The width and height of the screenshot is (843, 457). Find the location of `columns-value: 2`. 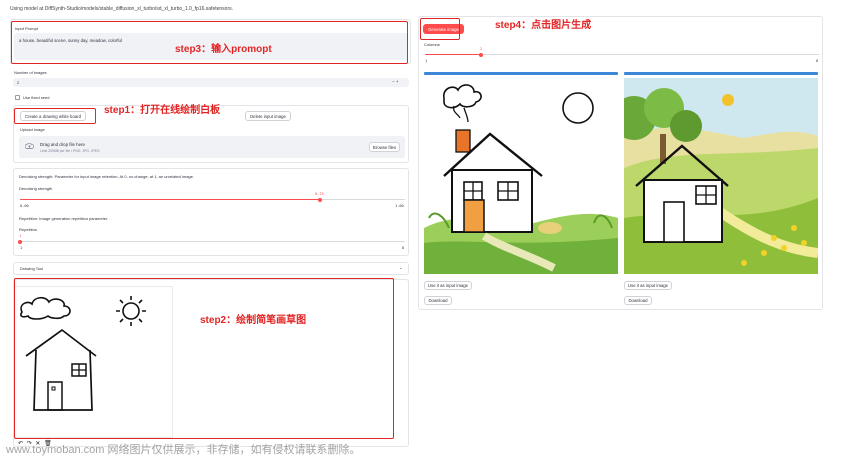

columns-value: 2 is located at coordinates (481, 49).